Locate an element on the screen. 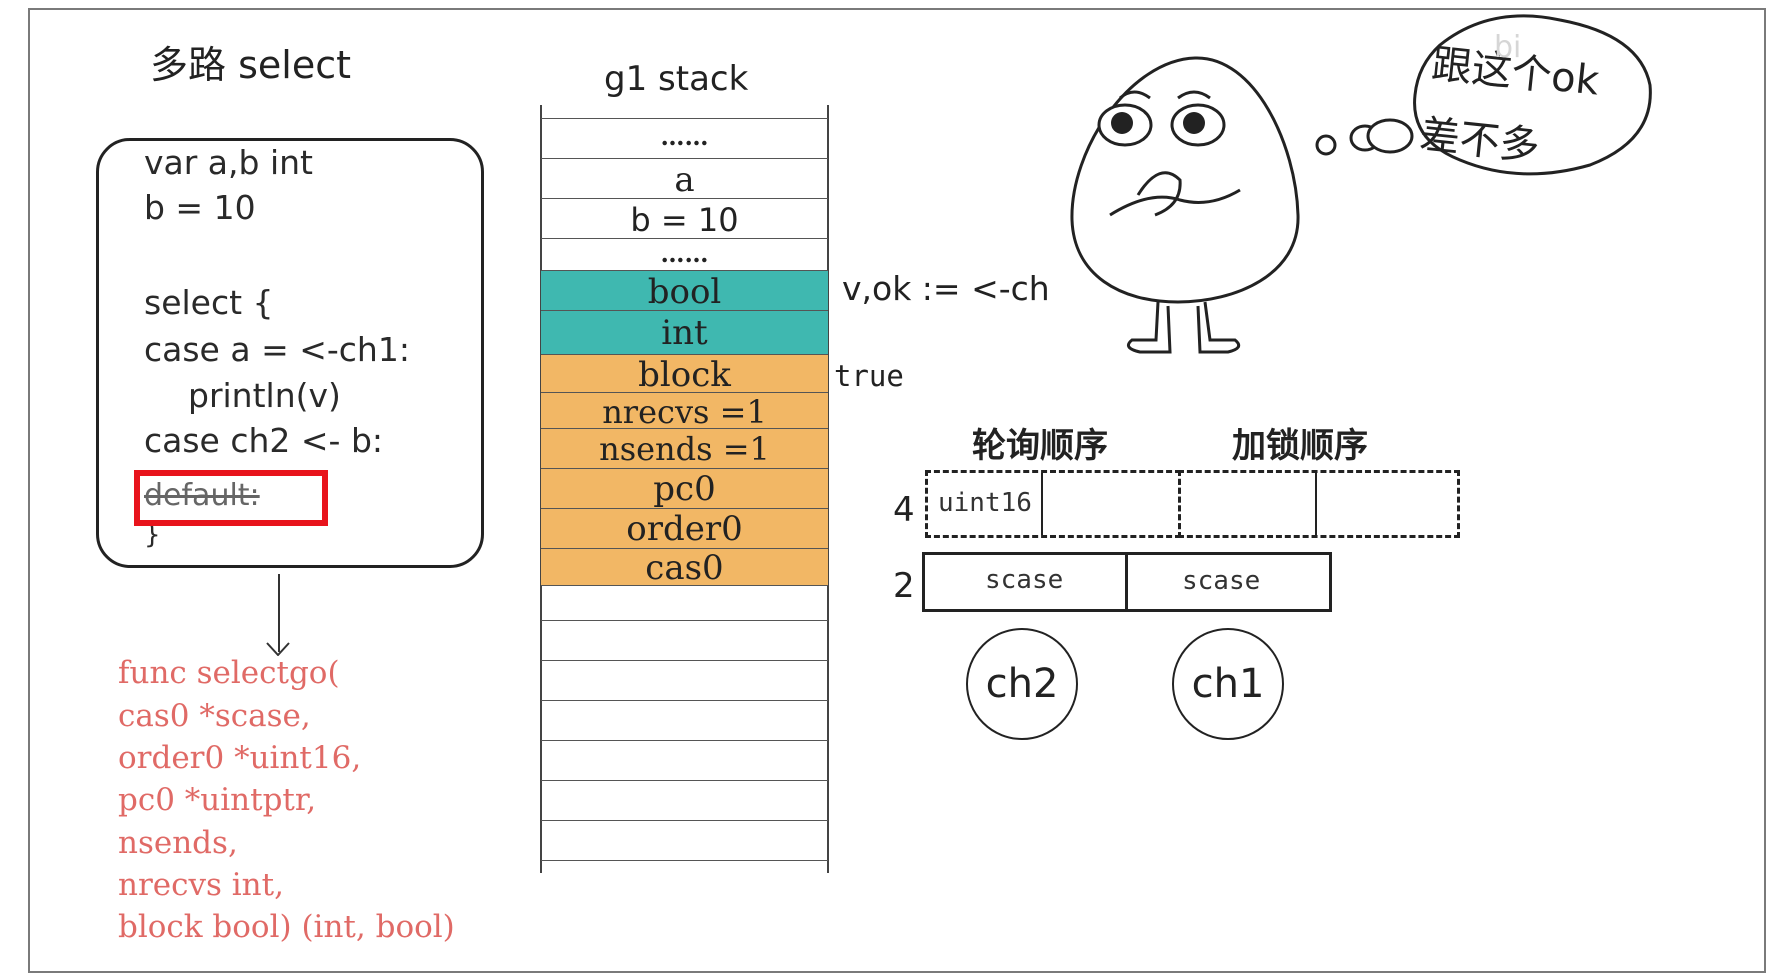 The width and height of the screenshot is (1782, 977). code-line-4: case a = <-ch1: is located at coordinates (277, 349).